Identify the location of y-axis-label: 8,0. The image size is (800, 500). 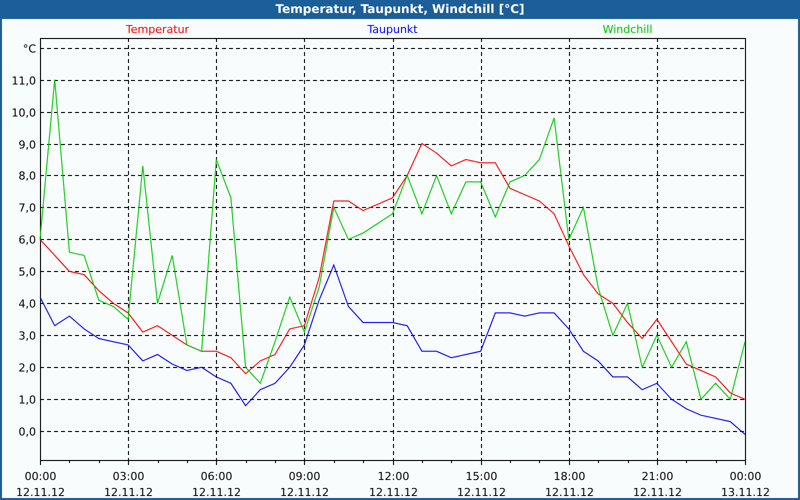
(27, 176).